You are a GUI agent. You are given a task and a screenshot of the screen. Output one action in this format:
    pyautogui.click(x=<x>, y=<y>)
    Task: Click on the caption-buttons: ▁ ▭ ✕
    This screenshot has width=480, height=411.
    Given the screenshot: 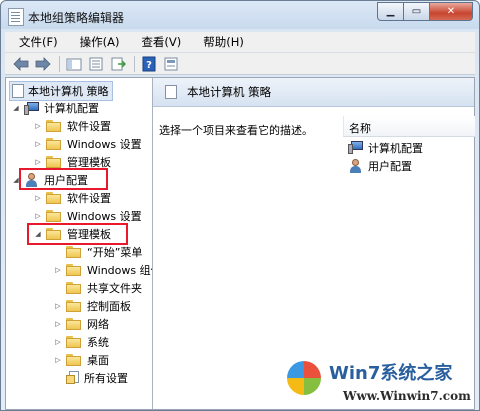 What is the action you would take?
    pyautogui.click(x=425, y=11)
    